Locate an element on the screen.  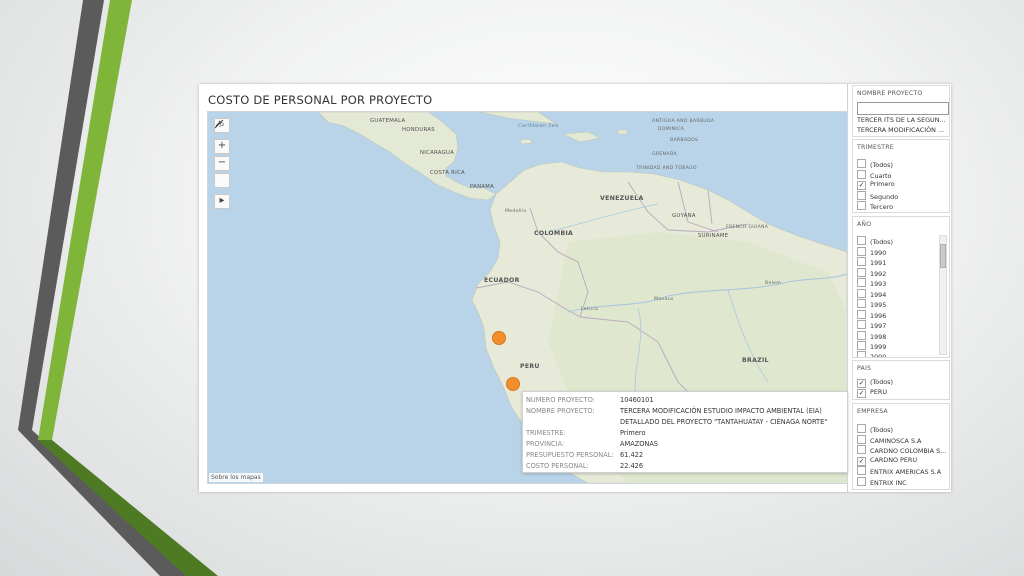
anio-option: 1998 is located at coordinates (871, 336).